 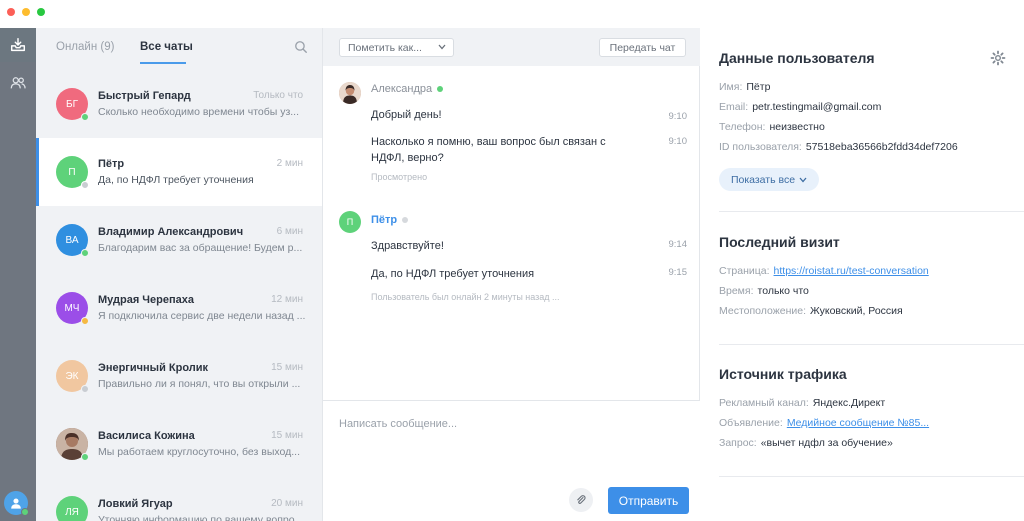 What do you see at coordinates (146, 436) in the screenshot?
I see `contact-name: Василиса Кожина` at bounding box center [146, 436].